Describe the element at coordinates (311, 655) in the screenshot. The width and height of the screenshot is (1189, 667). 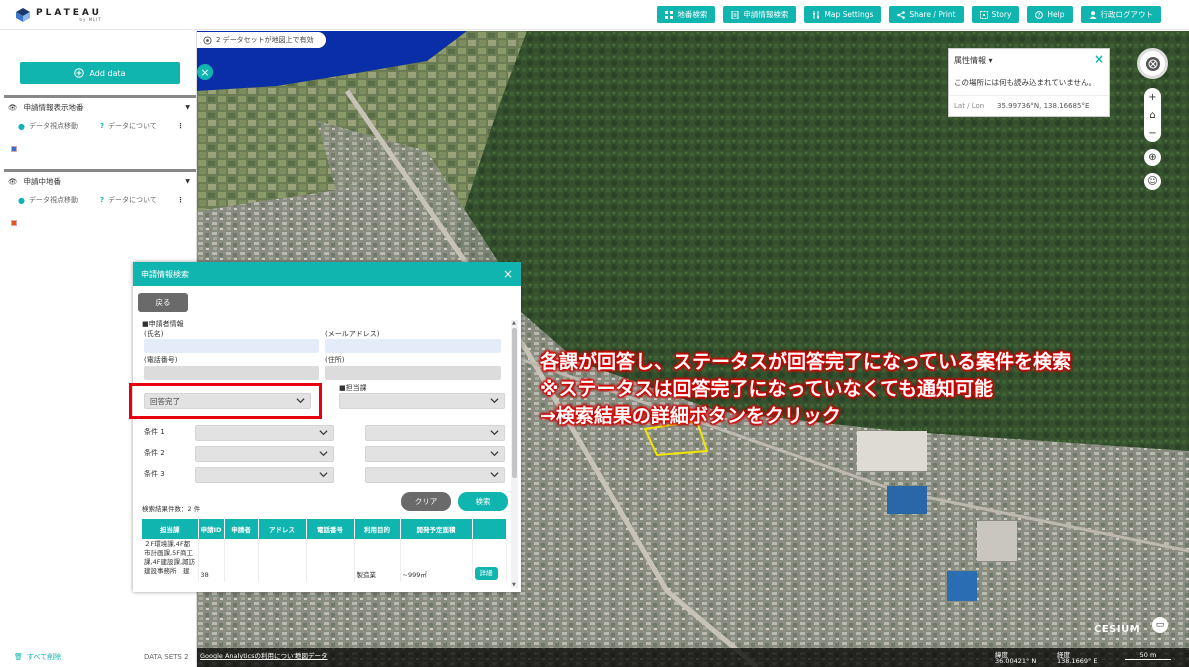
I see `map-data-link: 地図データ` at that location.